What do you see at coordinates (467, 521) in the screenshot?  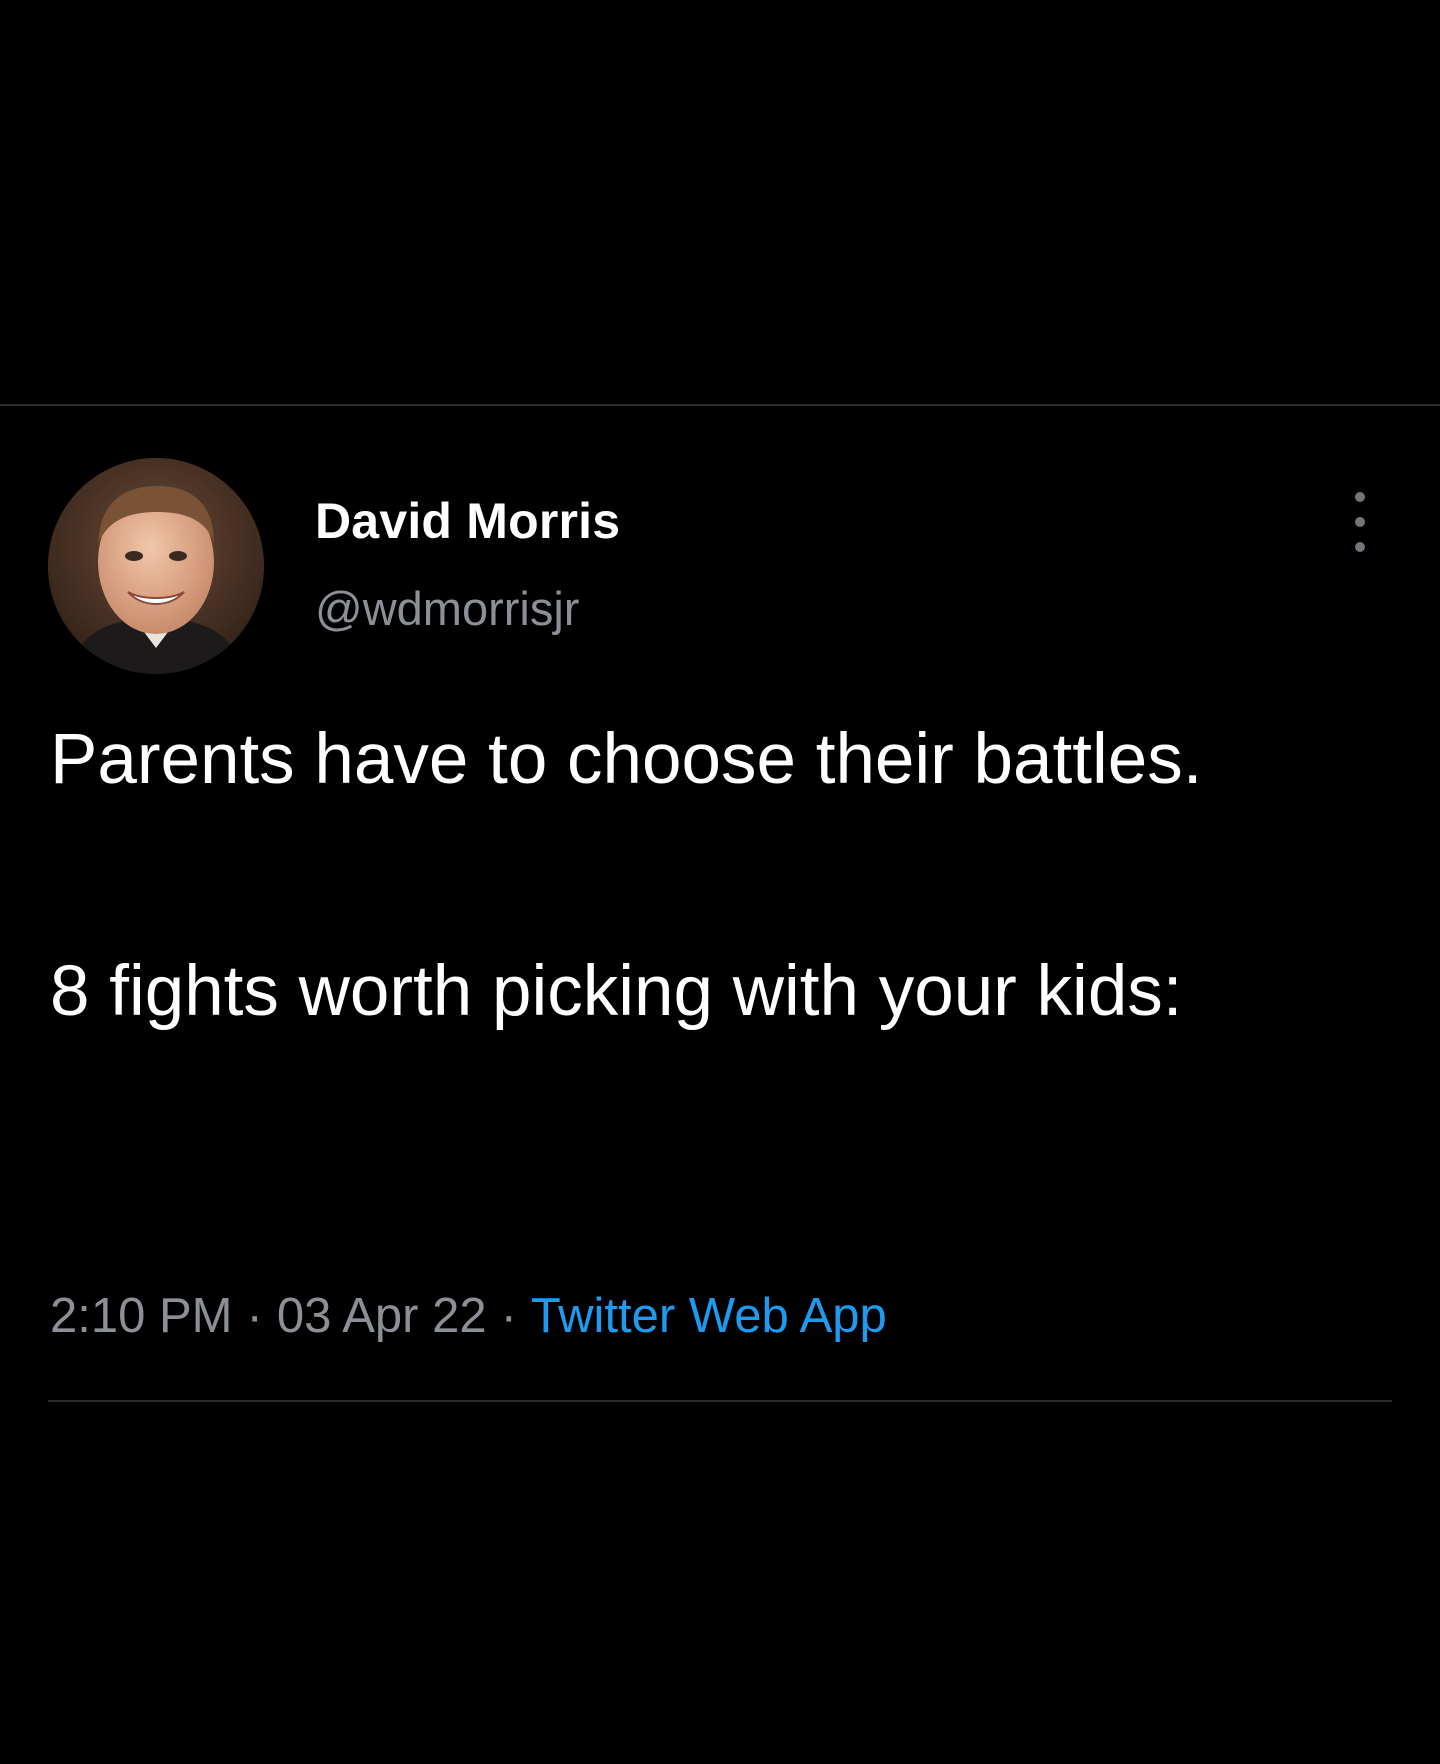 I see `author-display-name: David Morris` at bounding box center [467, 521].